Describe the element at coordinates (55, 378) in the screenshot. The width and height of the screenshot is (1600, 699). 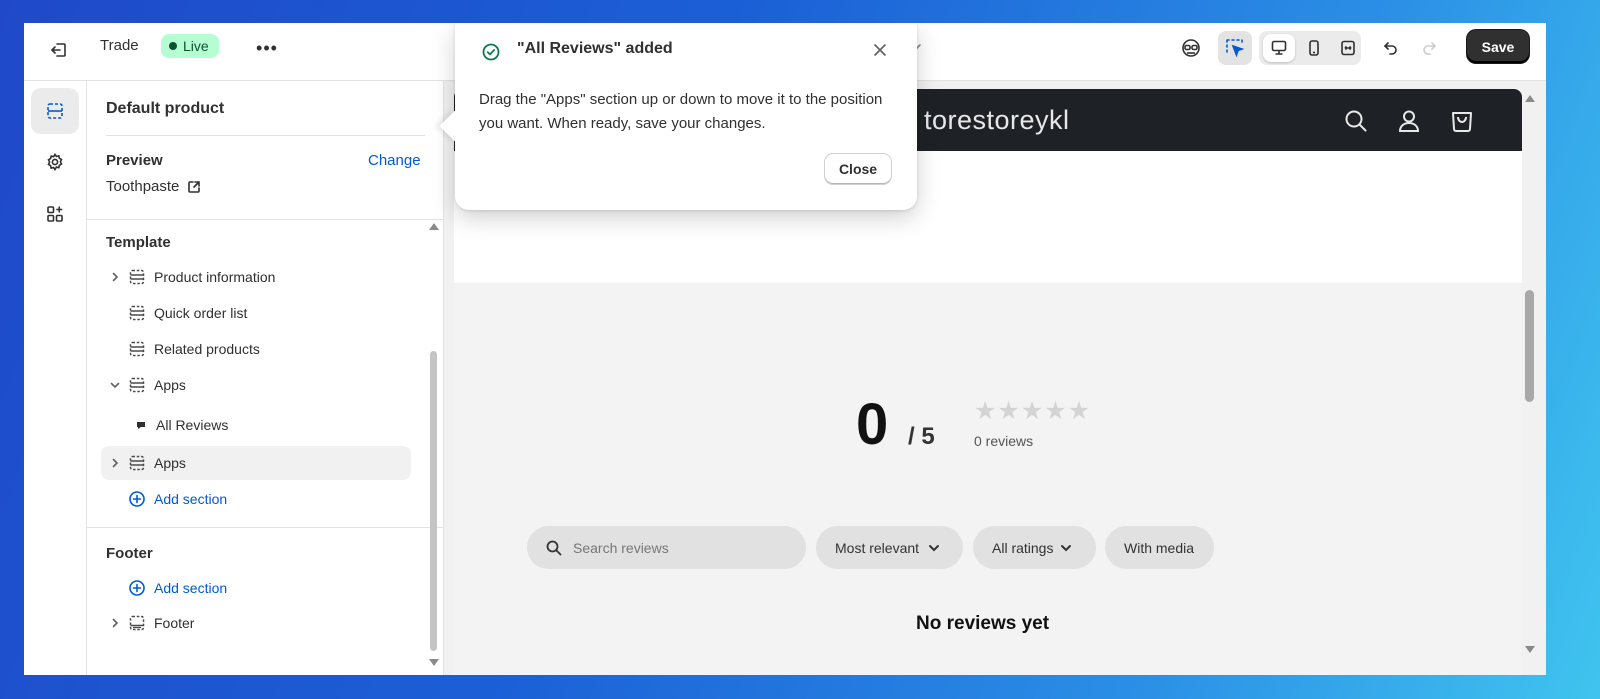
I see `editor-nav-rail` at that location.